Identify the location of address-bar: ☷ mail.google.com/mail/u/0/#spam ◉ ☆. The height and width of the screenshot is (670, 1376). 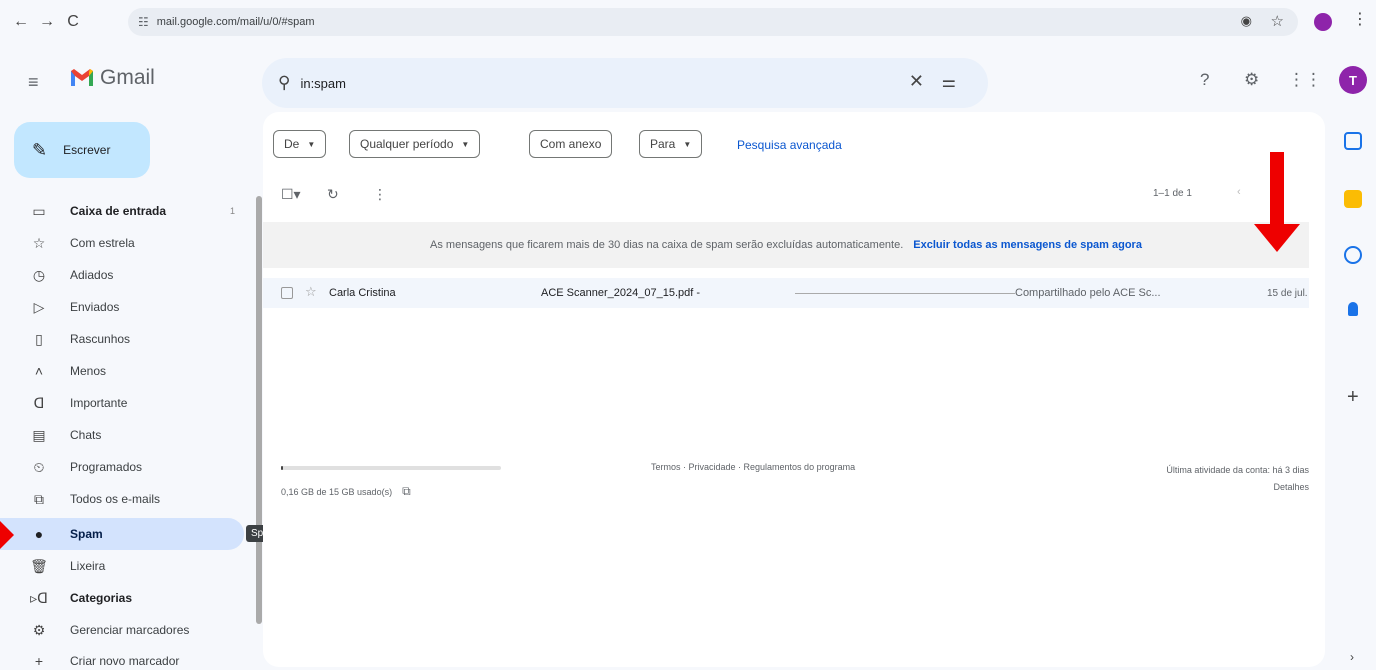
(713, 22).